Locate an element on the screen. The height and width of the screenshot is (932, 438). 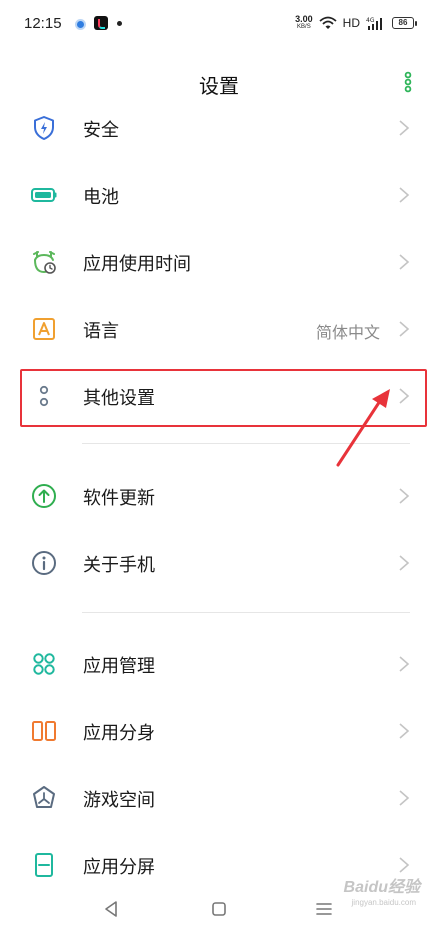
settings-item-label: 软件更新 is located at coordinates (119, 498).